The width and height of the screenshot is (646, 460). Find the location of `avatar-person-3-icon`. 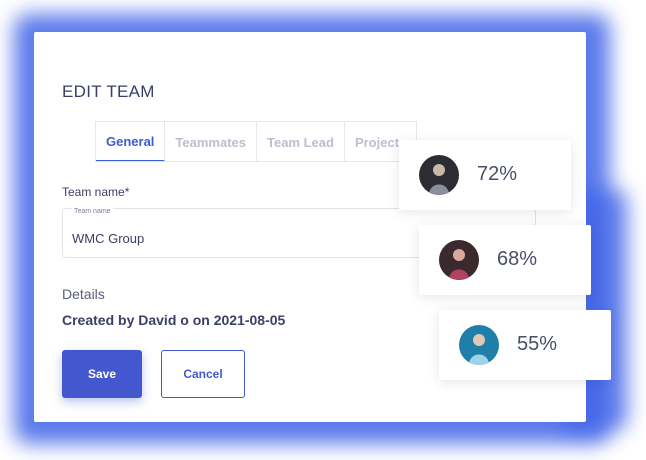

avatar-person-3-icon is located at coordinates (479, 345).